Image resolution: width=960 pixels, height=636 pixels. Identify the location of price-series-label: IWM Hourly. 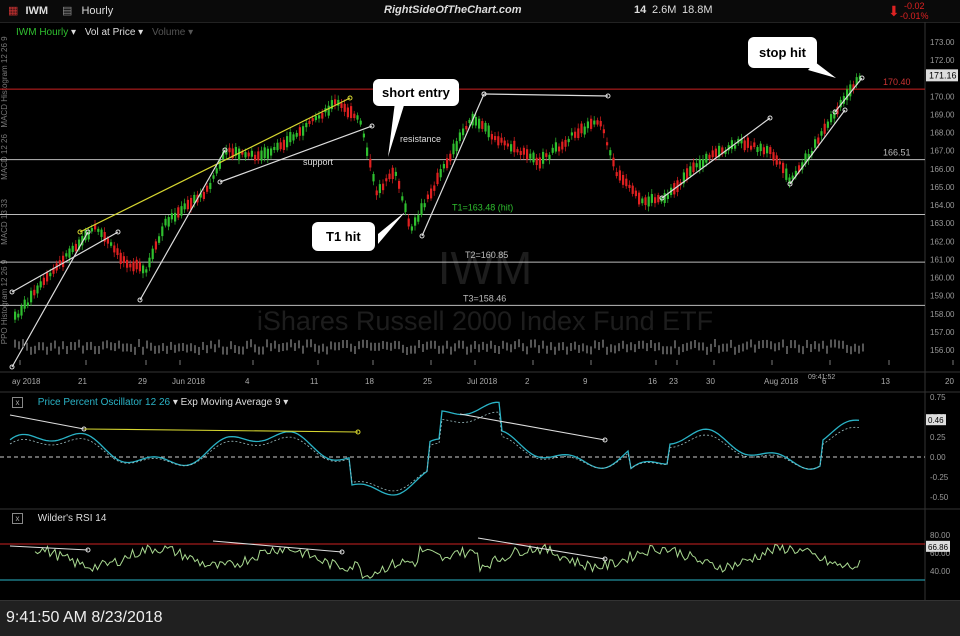
(42, 32).